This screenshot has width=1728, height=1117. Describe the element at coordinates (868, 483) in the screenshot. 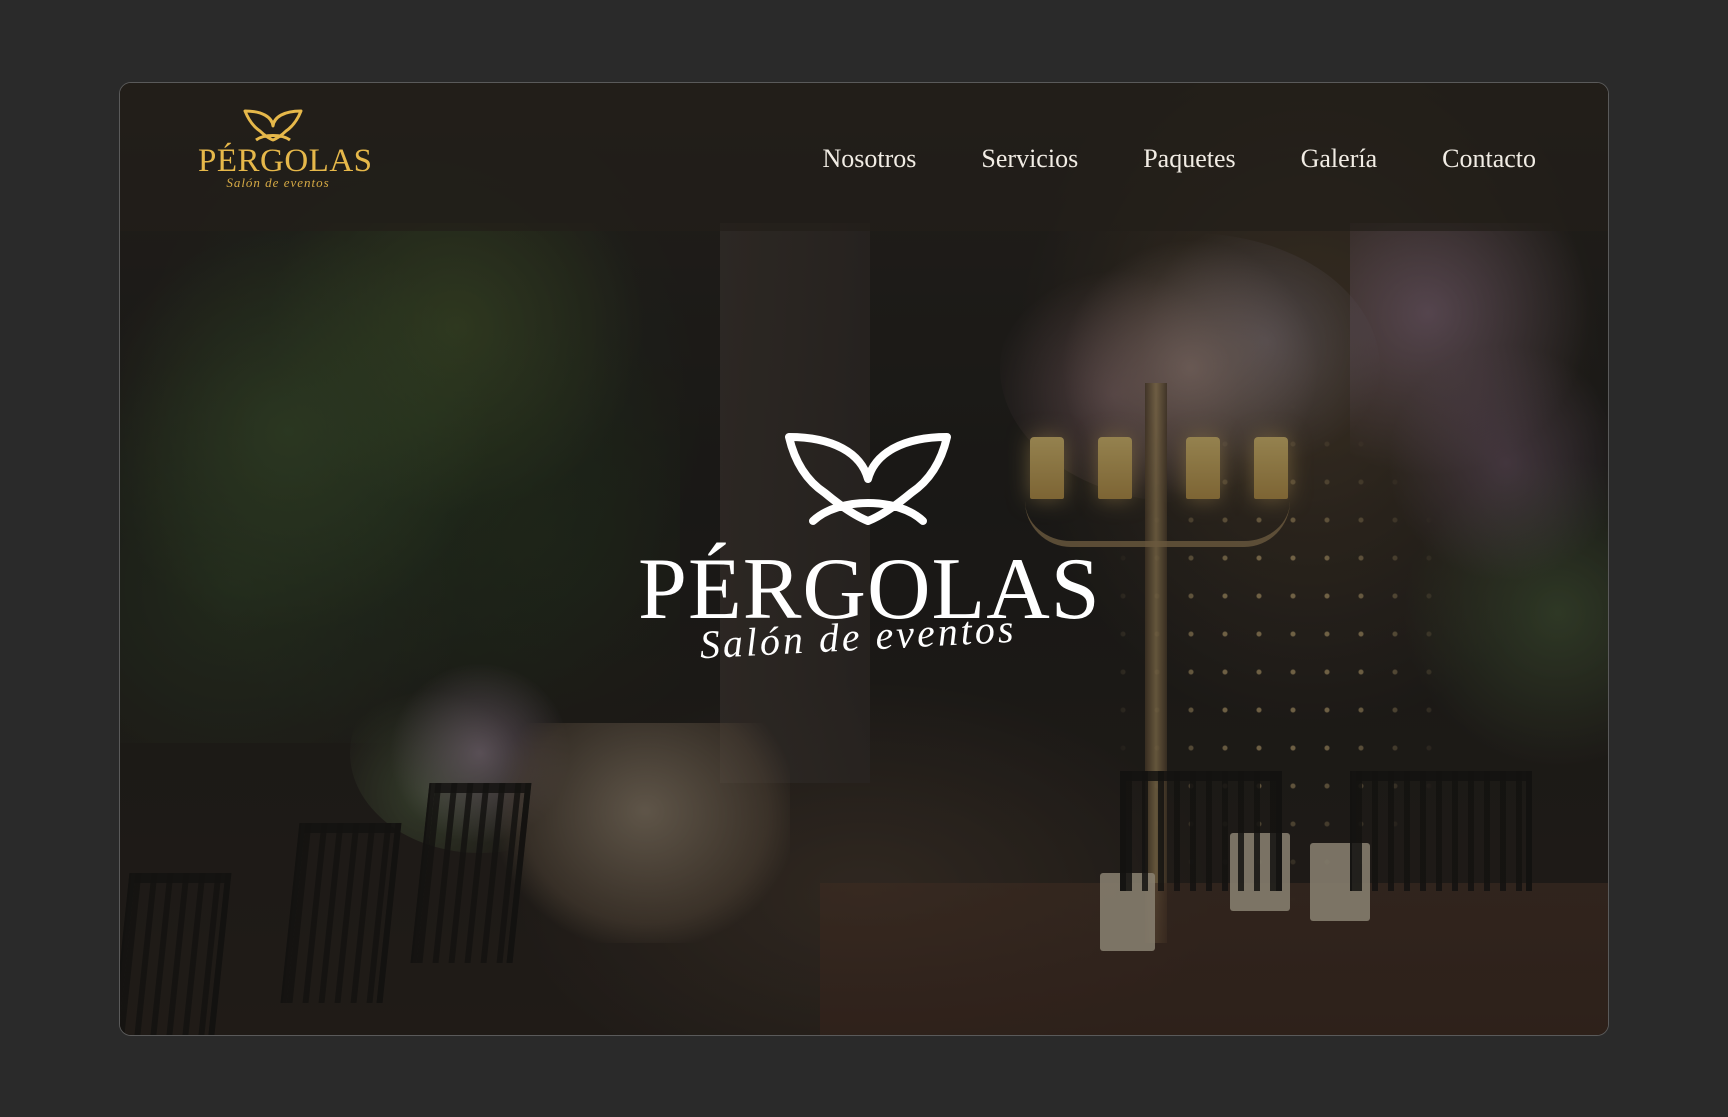

I see `butterfly-icon` at that location.